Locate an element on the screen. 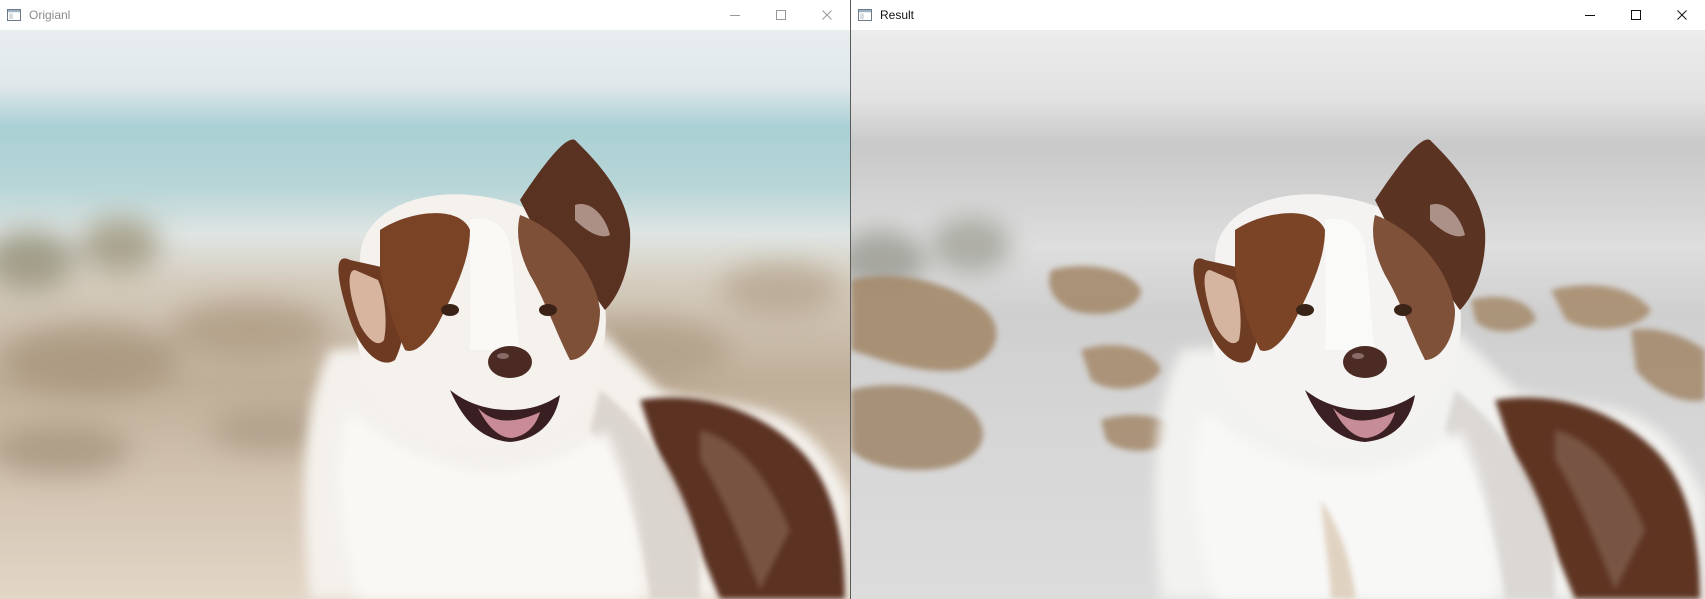 The height and width of the screenshot is (599, 1705). window-title: Origianl is located at coordinates (50, 15).